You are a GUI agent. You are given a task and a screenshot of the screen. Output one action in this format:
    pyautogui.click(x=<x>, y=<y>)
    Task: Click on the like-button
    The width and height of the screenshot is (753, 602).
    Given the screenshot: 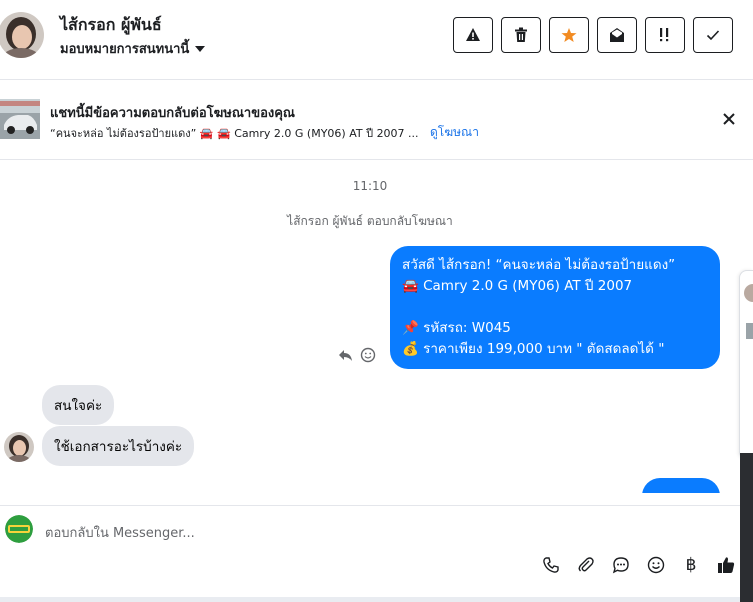 What is the action you would take?
    pyautogui.click(x=726, y=565)
    